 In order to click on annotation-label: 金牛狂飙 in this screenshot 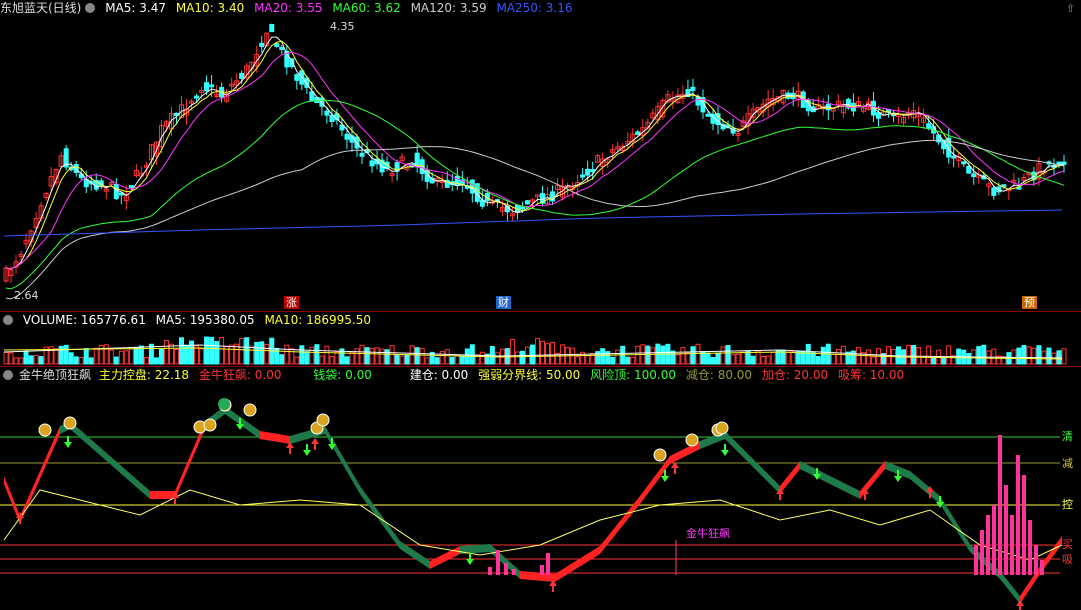, I will do `click(708, 533)`.